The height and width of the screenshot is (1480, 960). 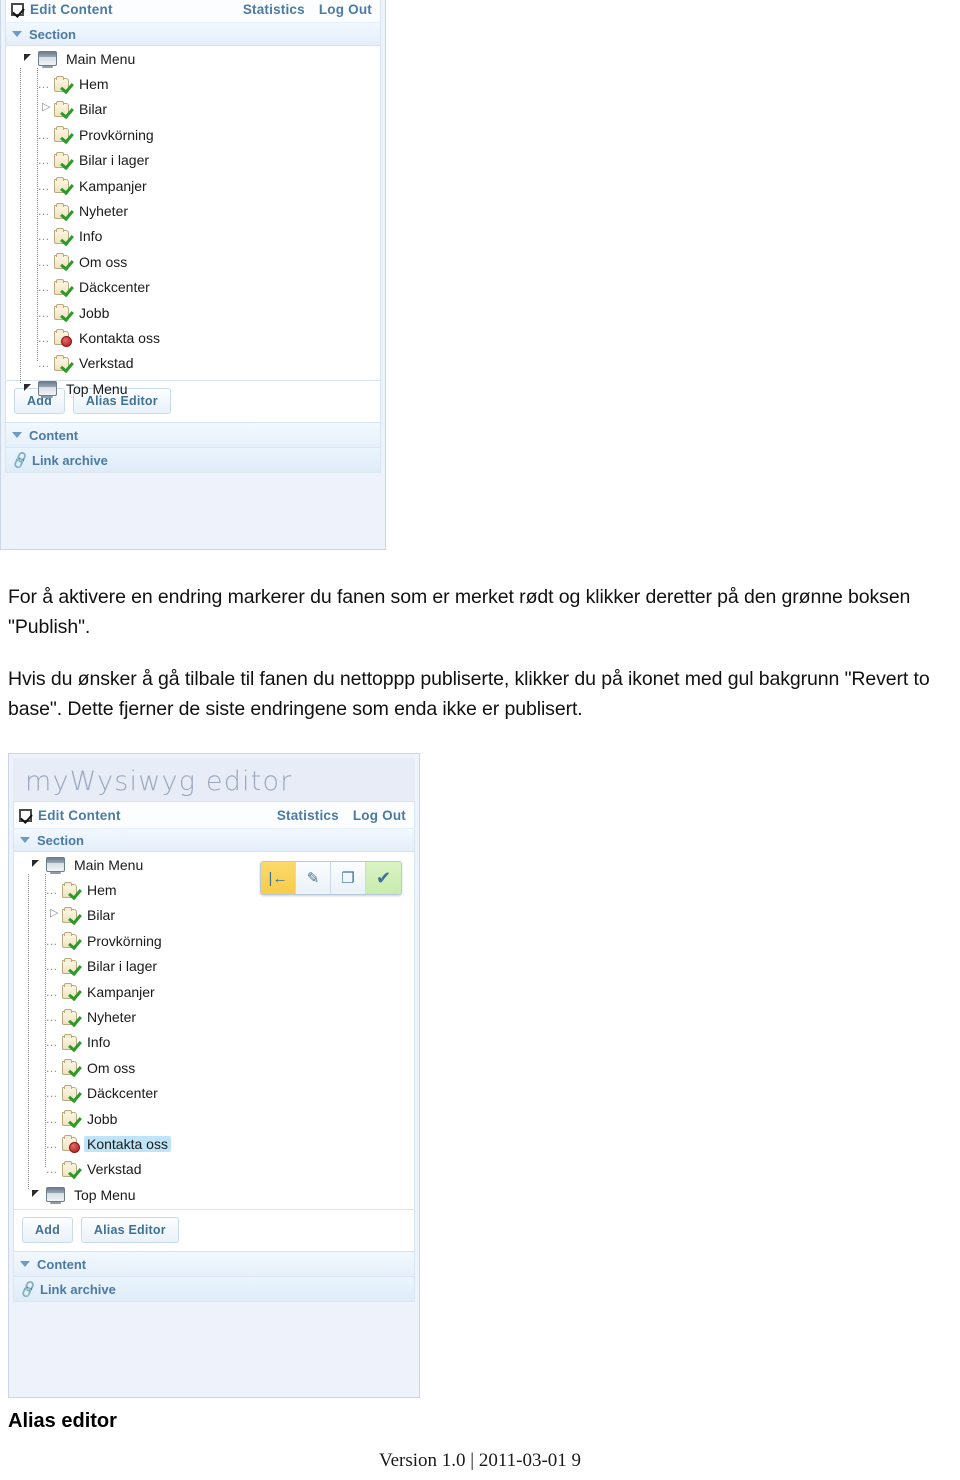 What do you see at coordinates (124, 940) in the screenshot?
I see `tree-item-label: Provkörning` at bounding box center [124, 940].